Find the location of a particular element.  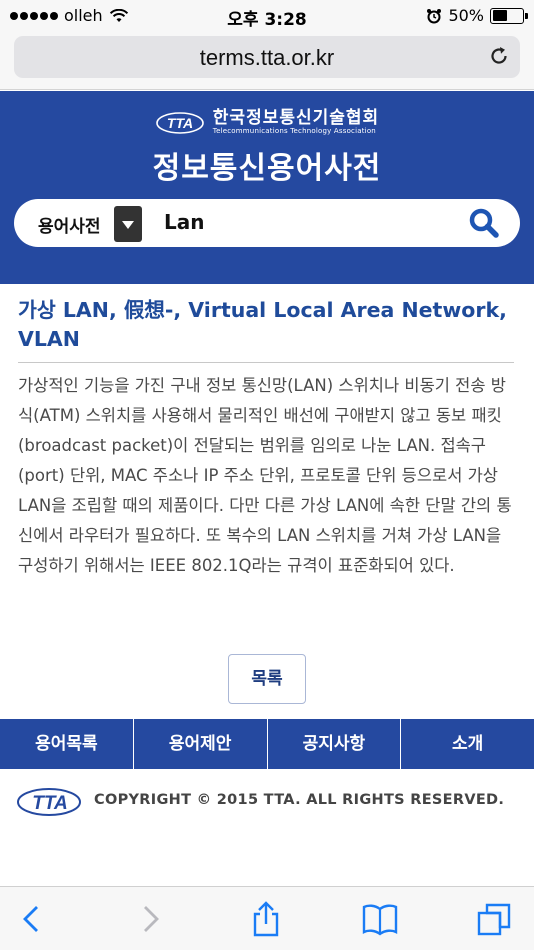

url-field: terms.tta.or.kr is located at coordinates (267, 57).